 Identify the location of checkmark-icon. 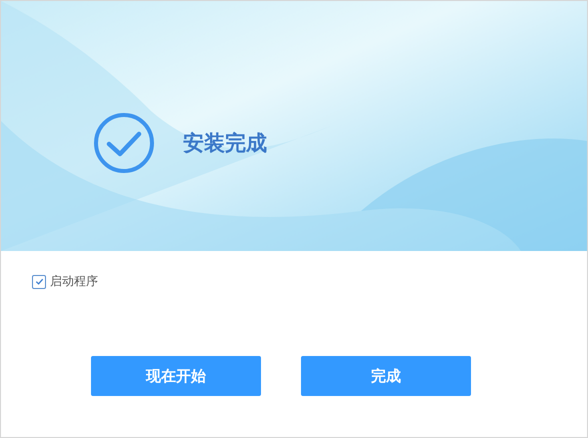
(39, 281).